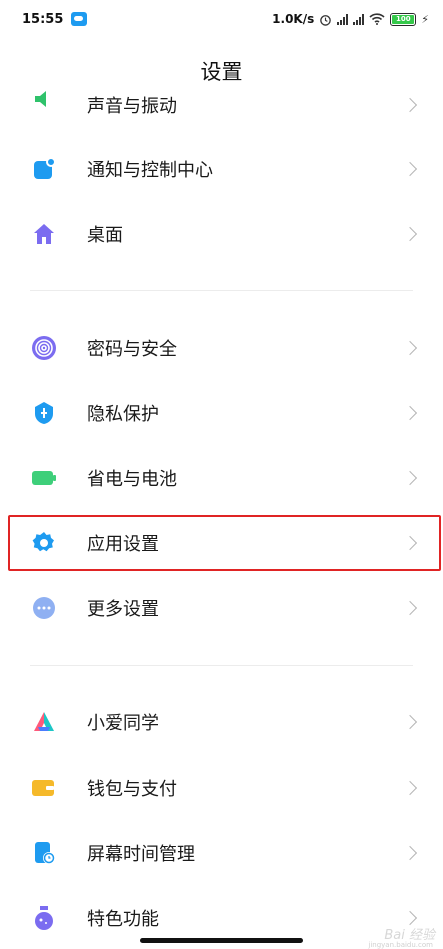 The height and width of the screenshot is (949, 443). I want to click on settings-item-battery: 省电与电池, so click(221, 478).